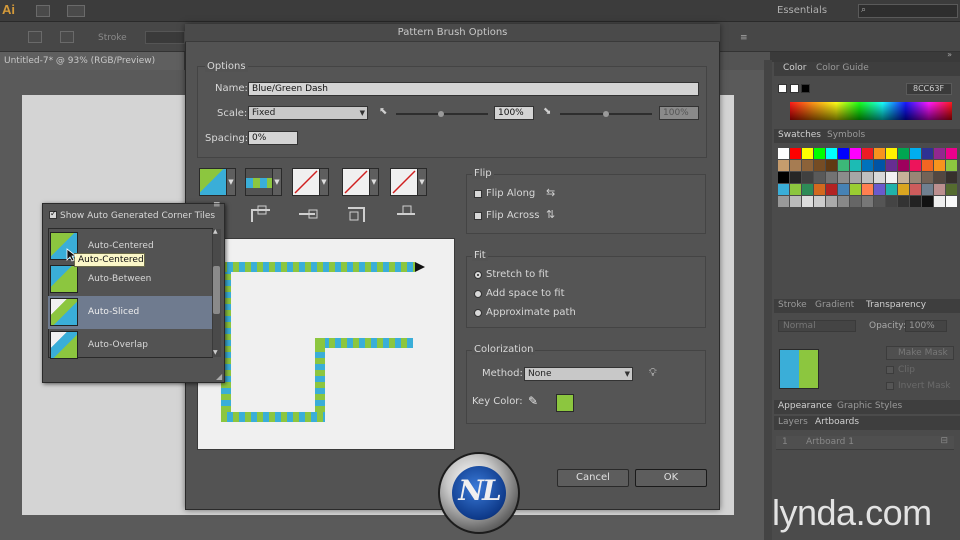  What do you see at coordinates (793, 422) in the screenshot?
I see `tab-layers: Layers` at bounding box center [793, 422].